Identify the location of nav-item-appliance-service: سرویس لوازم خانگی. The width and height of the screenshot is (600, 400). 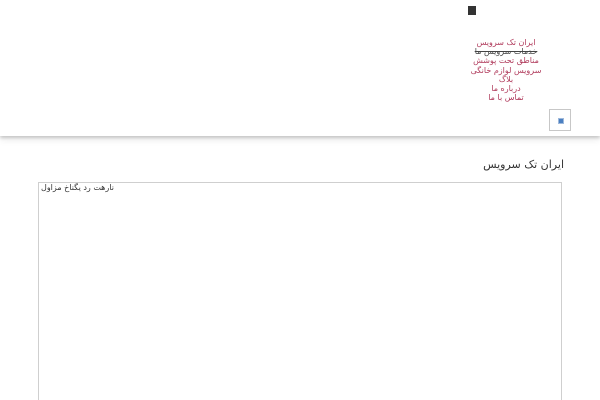
(506, 70).